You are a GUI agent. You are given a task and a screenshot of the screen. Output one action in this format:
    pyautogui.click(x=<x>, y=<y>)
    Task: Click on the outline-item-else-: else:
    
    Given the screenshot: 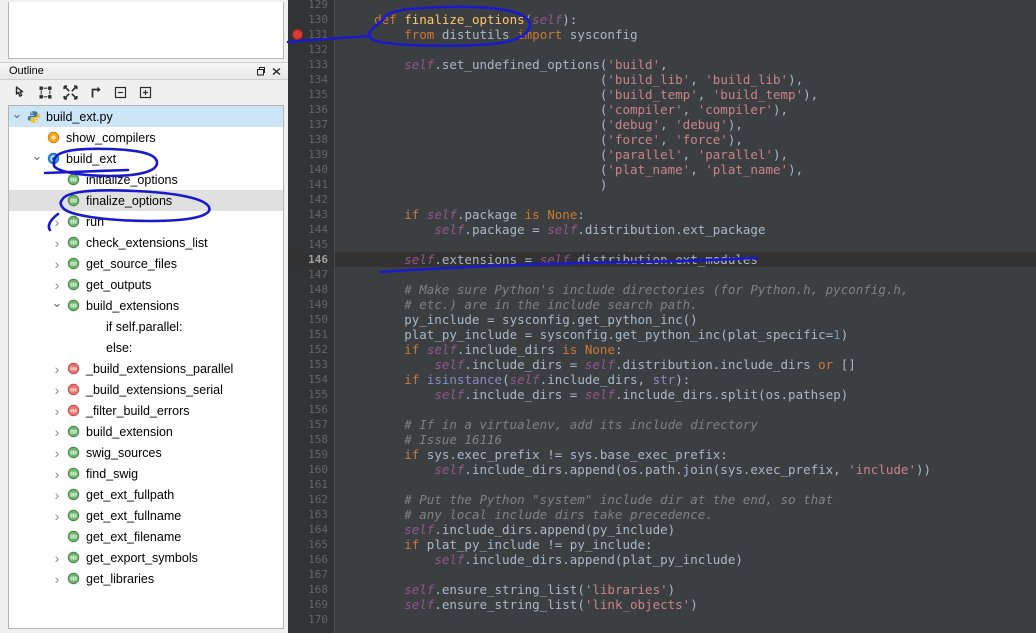 What is the action you would take?
    pyautogui.click(x=146, y=347)
    